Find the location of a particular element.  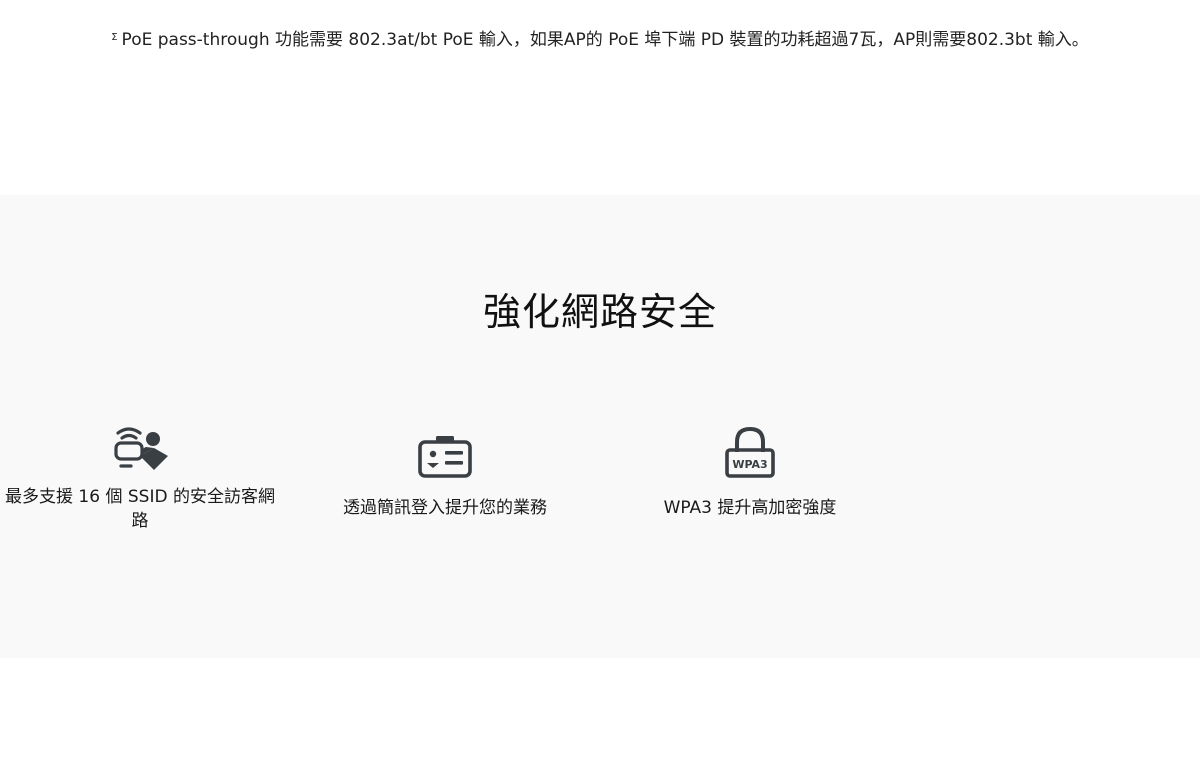

feature-label: WPA3 提升高加密強度 is located at coordinates (750, 508).